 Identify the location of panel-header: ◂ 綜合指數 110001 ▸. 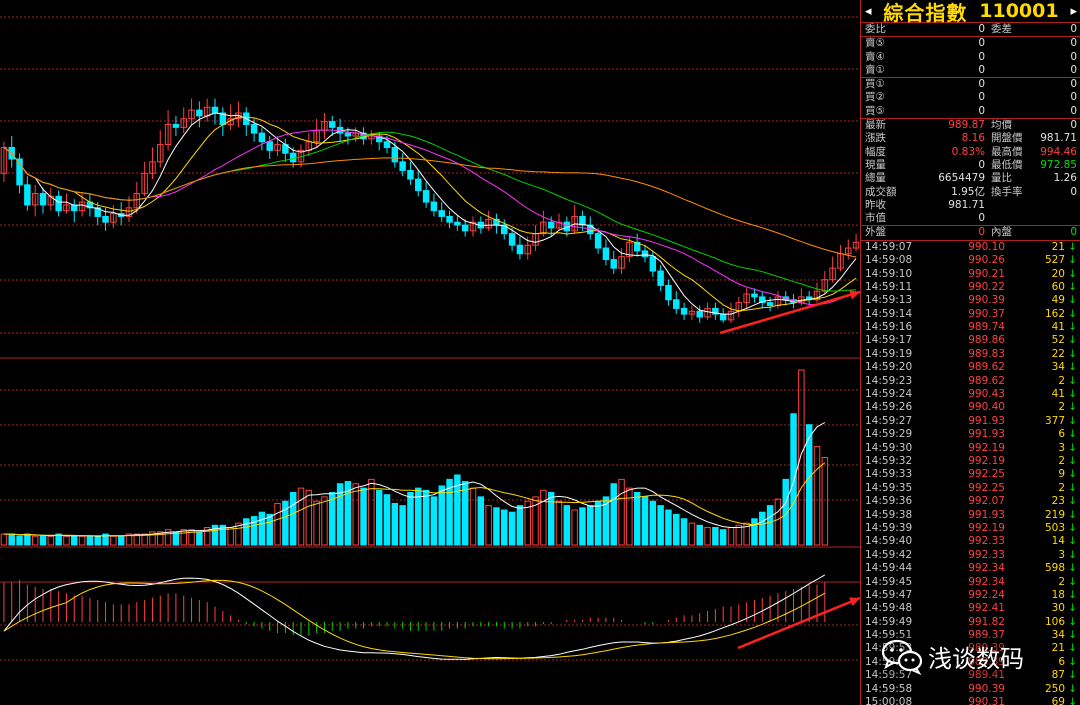
(970, 12).